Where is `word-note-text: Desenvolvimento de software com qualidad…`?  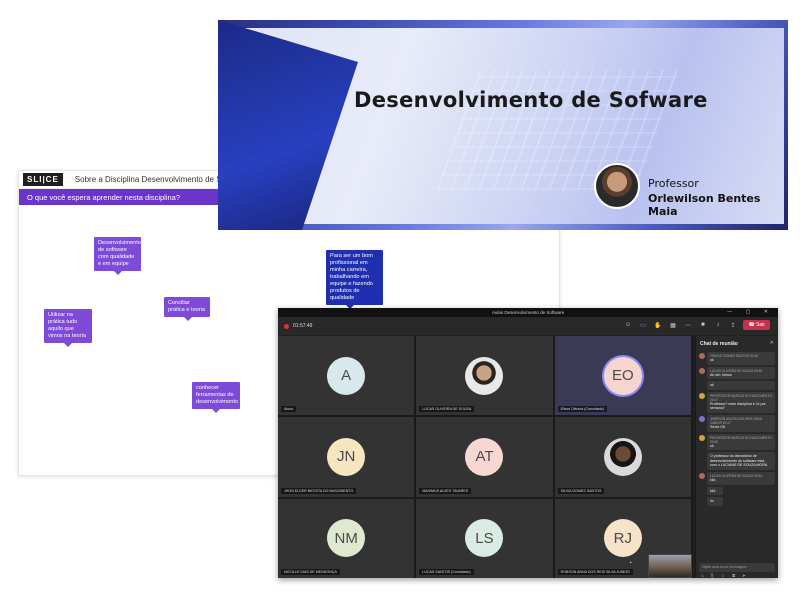
word-note-text: Desenvolvimento de software com qualidad… is located at coordinates (119, 253).